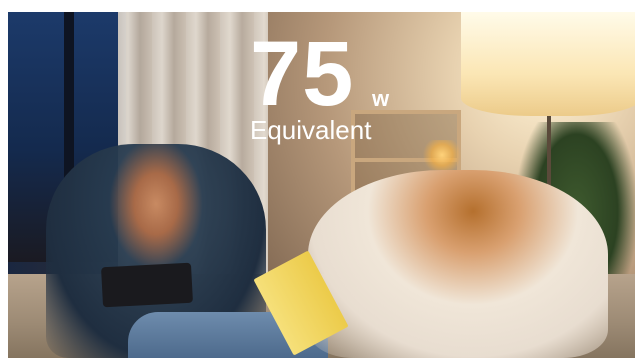 The width and height of the screenshot is (642, 358). Describe the element at coordinates (147, 285) in the screenshot. I see `tablet` at that location.